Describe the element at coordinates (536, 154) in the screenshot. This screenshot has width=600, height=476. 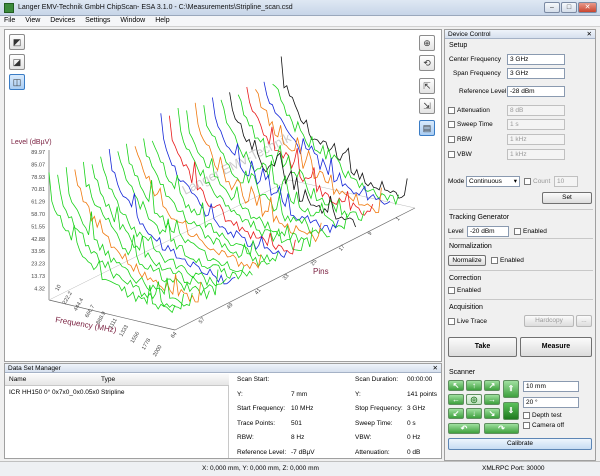
I see `vbw-input: 1 kHz` at that location.